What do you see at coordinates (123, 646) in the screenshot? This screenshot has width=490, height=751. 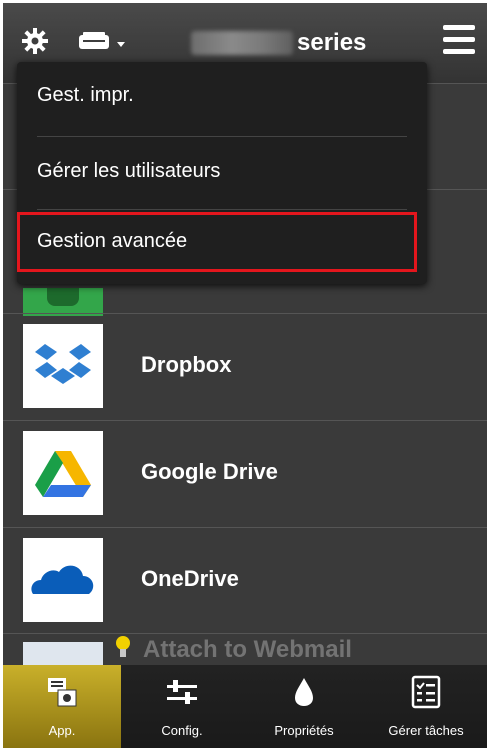 I see `lightbulb-icon` at bounding box center [123, 646].